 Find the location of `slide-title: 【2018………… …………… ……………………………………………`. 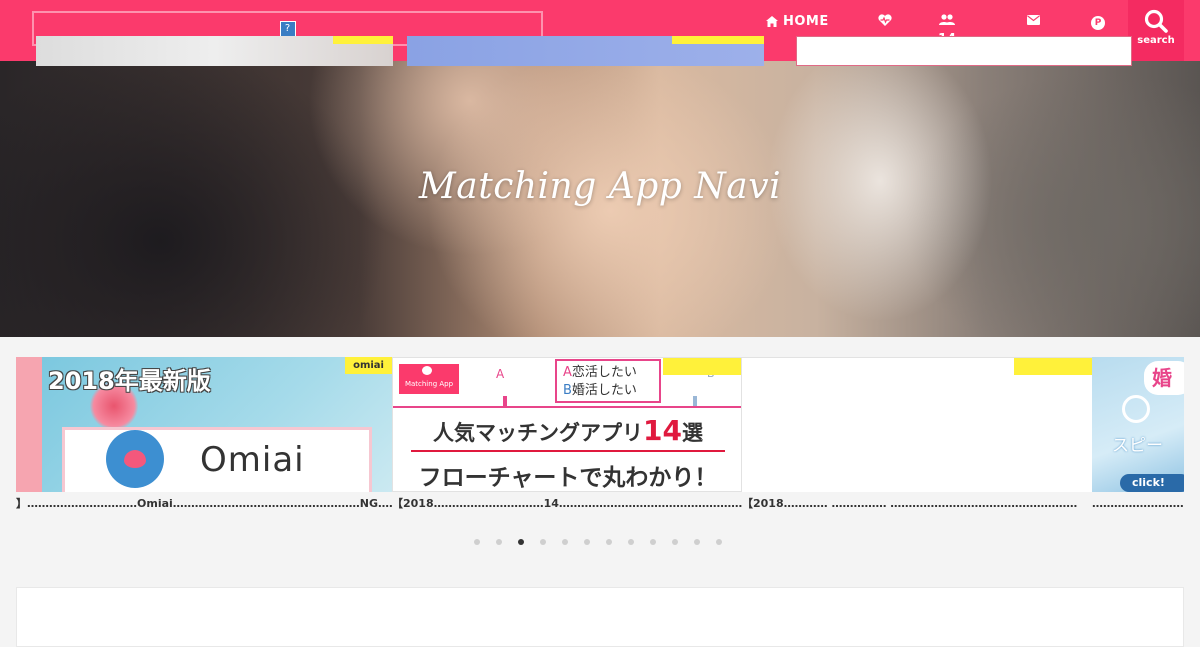

slide-title: 【2018………… …………… …………………………………………… is located at coordinates (917, 504).